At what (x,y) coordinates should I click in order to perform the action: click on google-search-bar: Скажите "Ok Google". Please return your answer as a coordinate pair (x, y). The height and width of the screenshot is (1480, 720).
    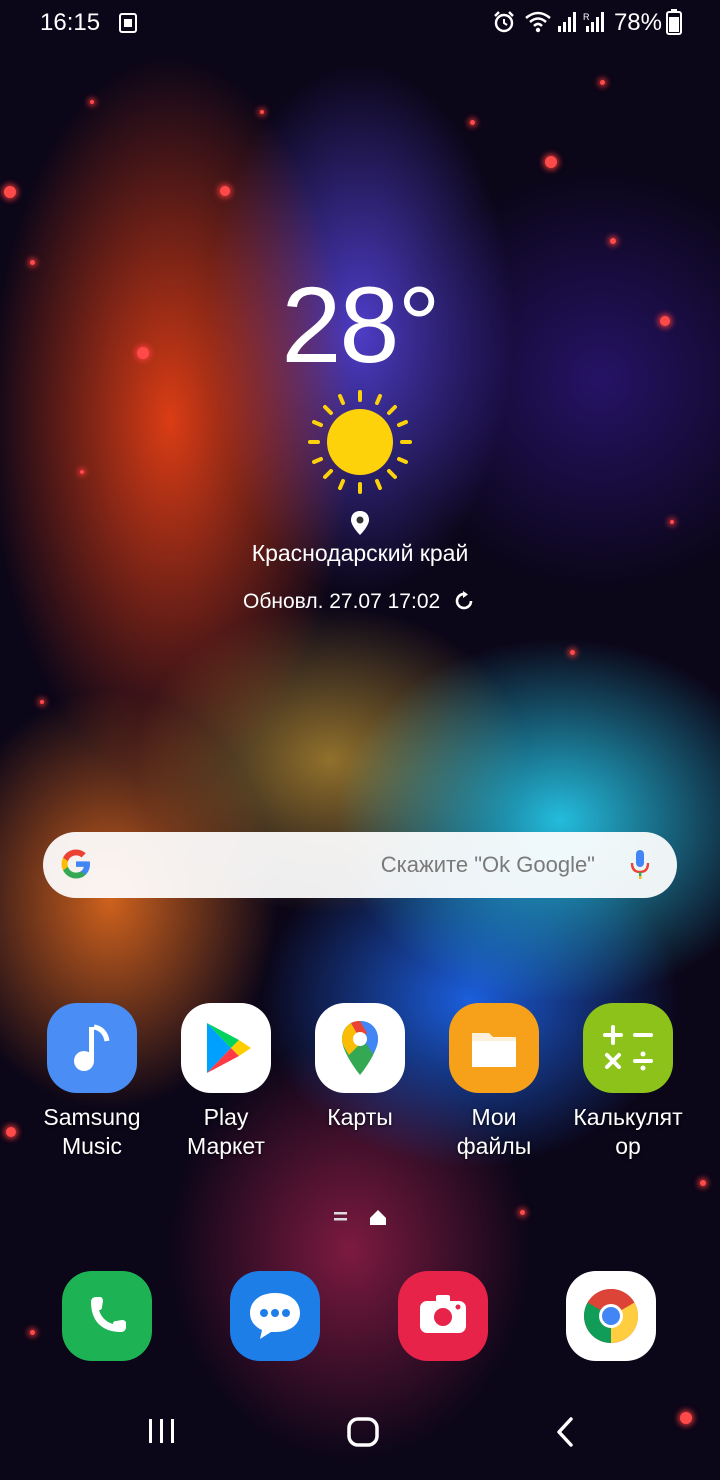
    Looking at the image, I should click on (360, 865).